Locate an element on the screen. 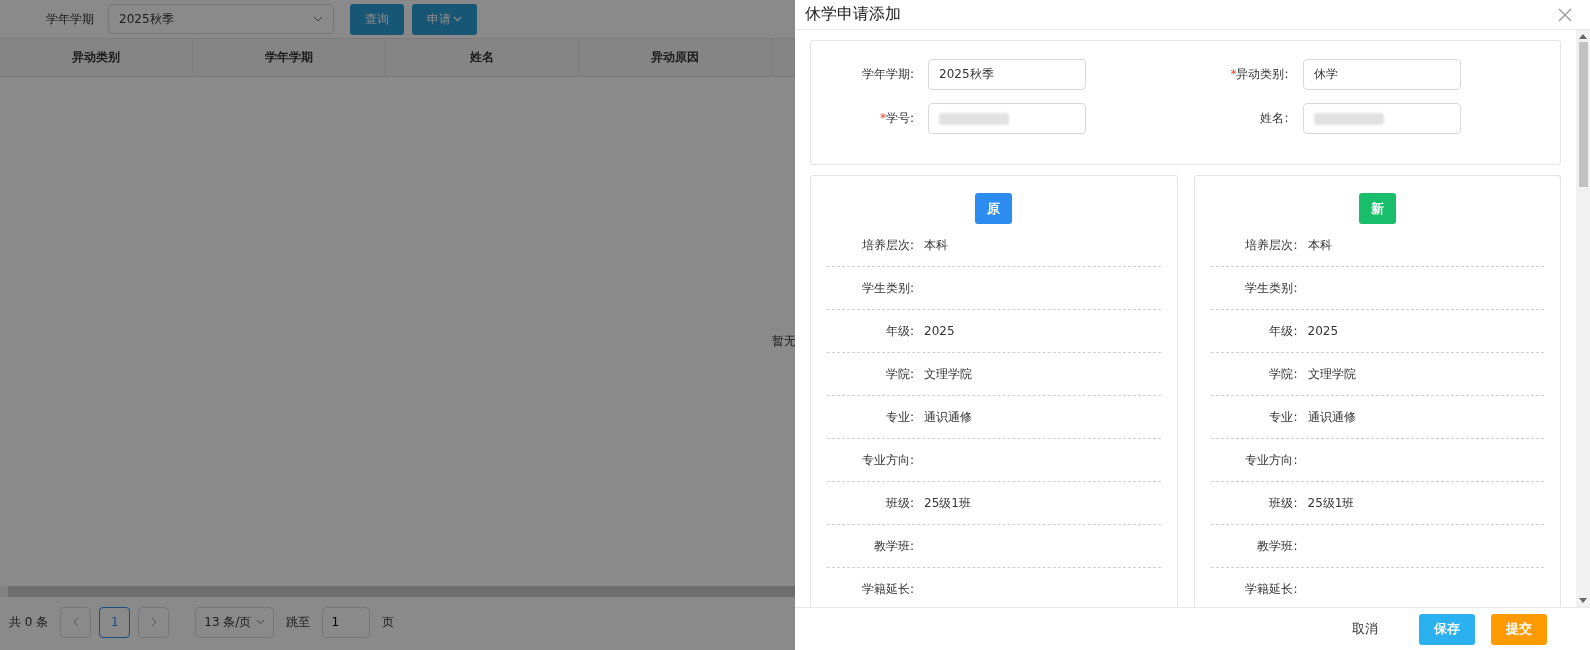 Image resolution: width=1590 pixels, height=650 pixels. scrollbar-thumb is located at coordinates (1583, 114).